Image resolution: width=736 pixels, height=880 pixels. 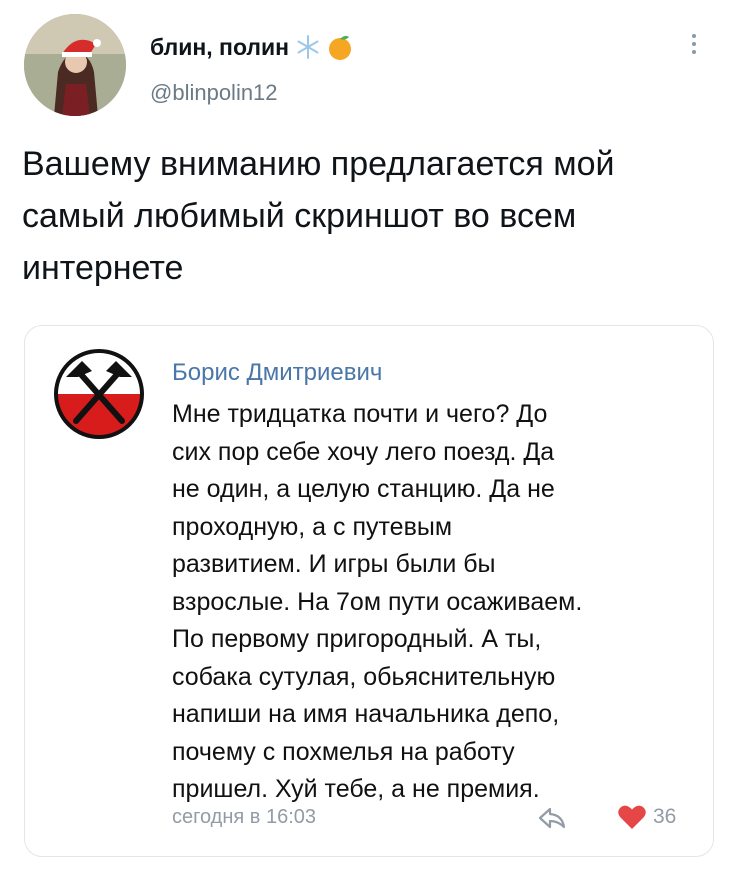 What do you see at coordinates (308, 47) in the screenshot?
I see `snowflake-icon` at bounding box center [308, 47].